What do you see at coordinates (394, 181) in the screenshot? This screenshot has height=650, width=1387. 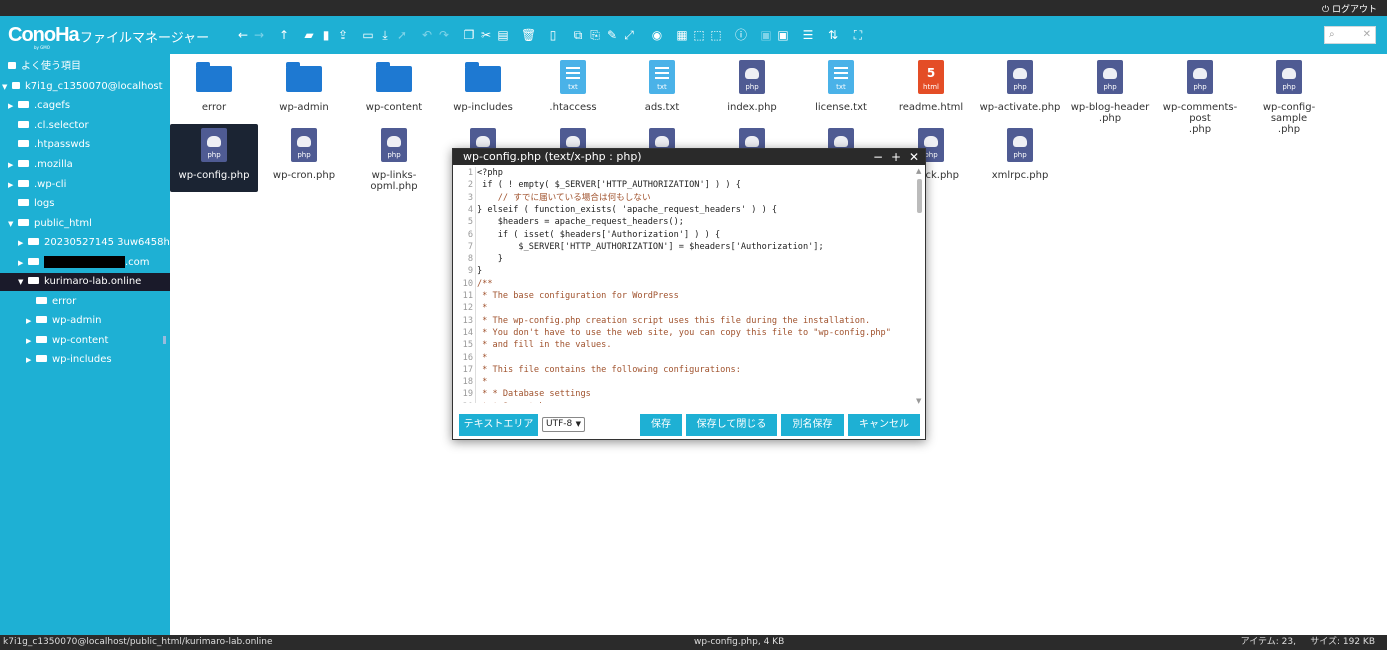 I see `file-name: wp-links-opml.php` at bounding box center [394, 181].